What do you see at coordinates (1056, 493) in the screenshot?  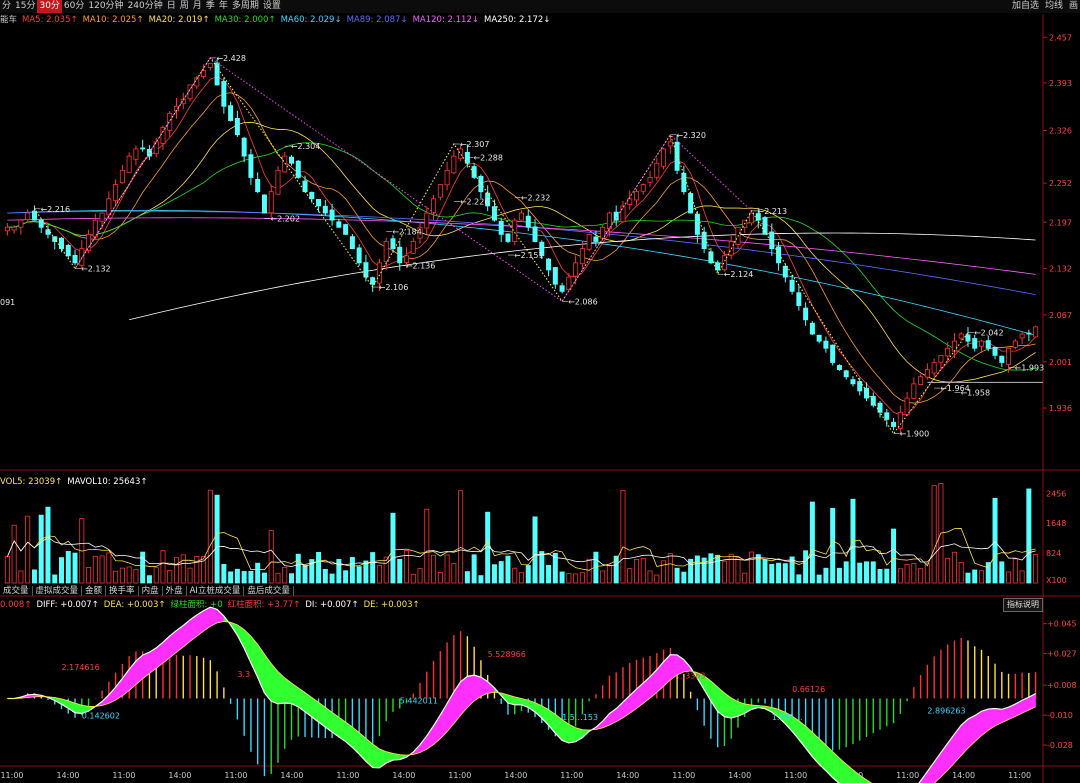 I see `volume-tick-0: 2456` at bounding box center [1056, 493].